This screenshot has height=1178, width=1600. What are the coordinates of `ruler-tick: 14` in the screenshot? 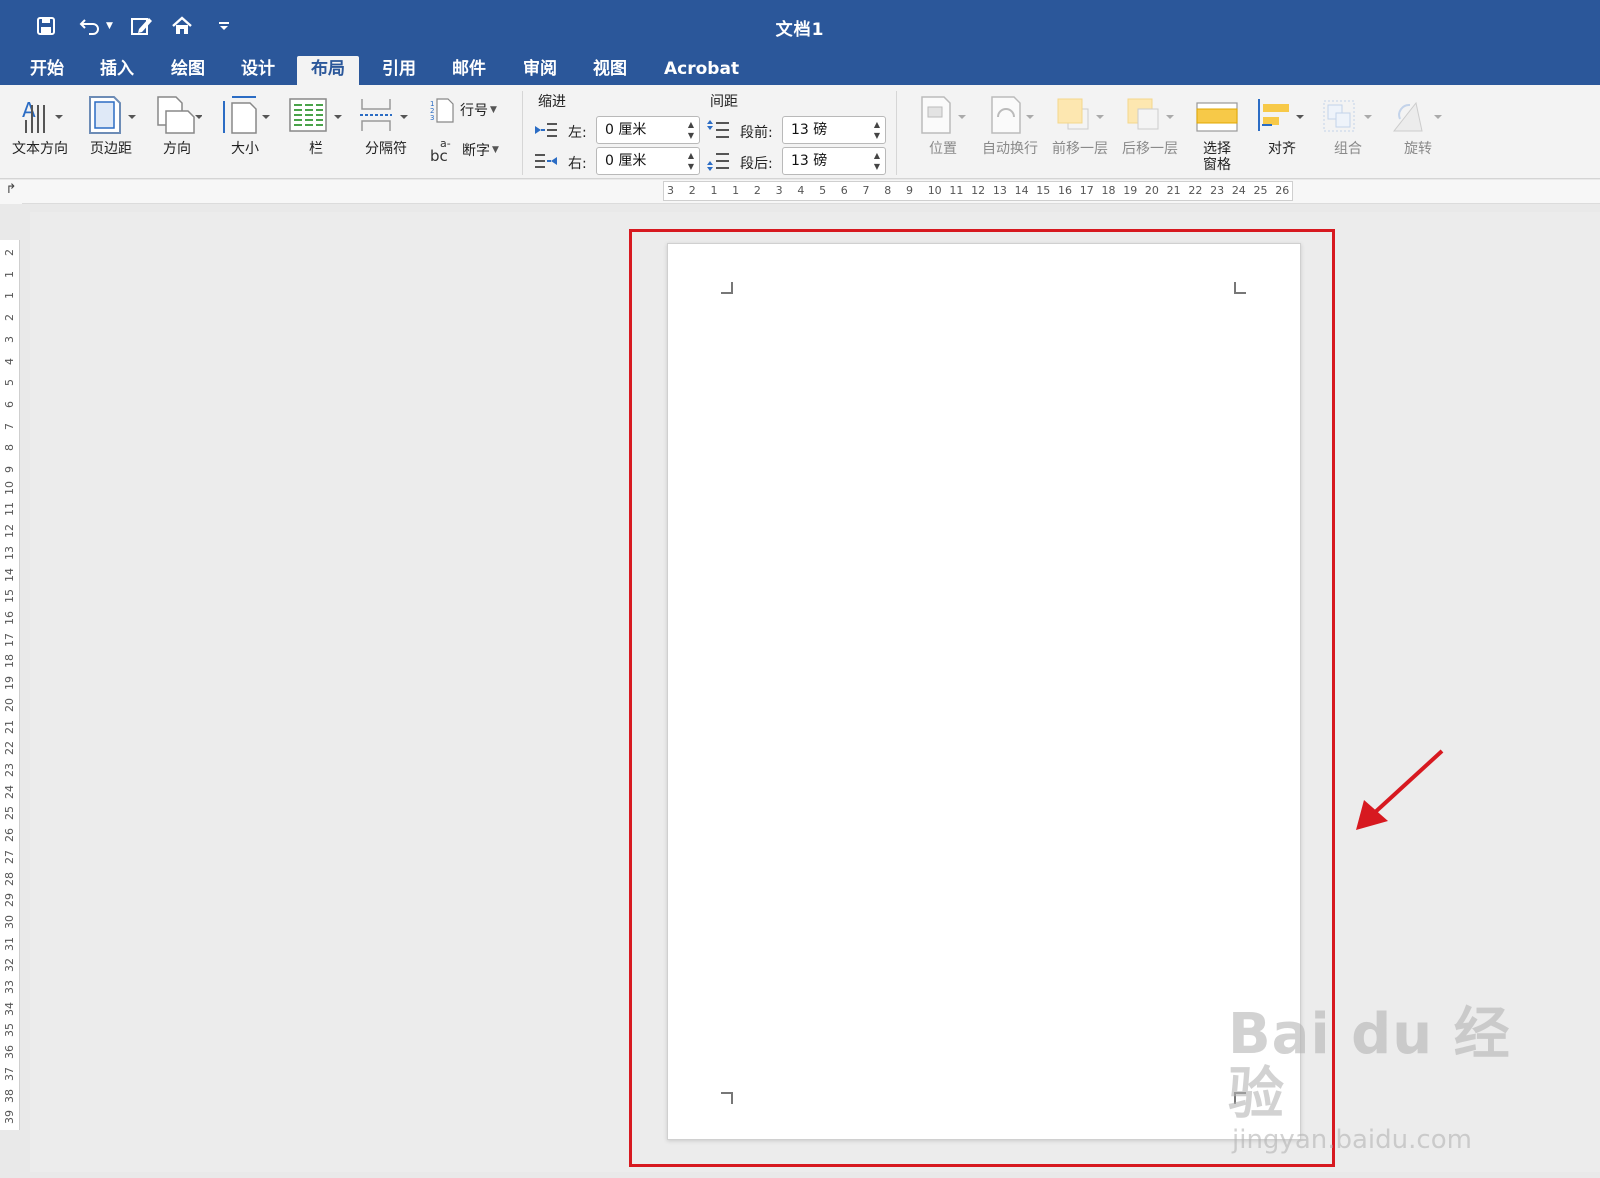 It's located at (9, 574).